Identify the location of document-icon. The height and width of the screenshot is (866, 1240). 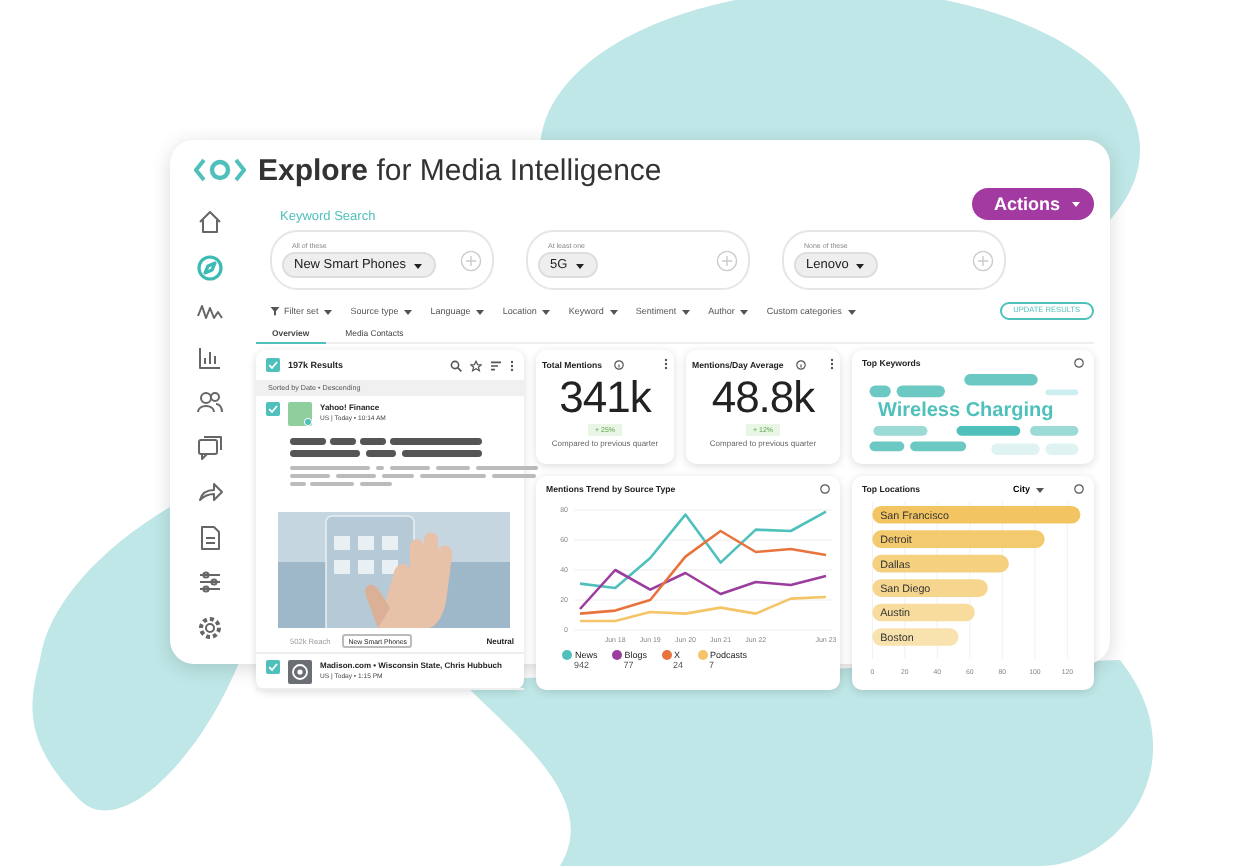
(210, 537).